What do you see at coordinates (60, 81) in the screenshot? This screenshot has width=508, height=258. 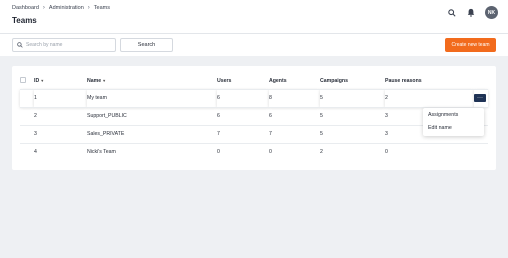 I see `header-id: ID ▾` at bounding box center [60, 81].